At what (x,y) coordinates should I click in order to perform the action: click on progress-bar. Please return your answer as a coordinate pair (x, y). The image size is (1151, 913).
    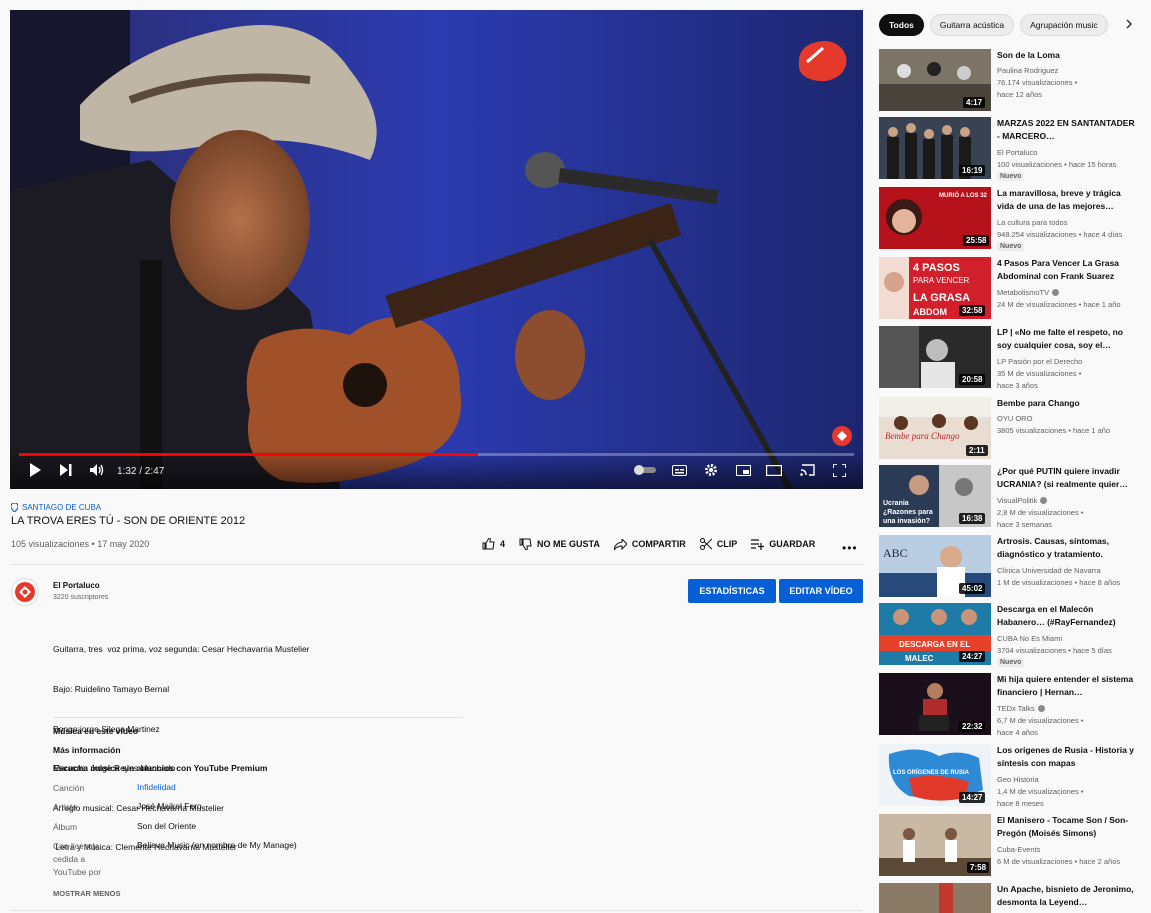
    Looking at the image, I should click on (436, 454).